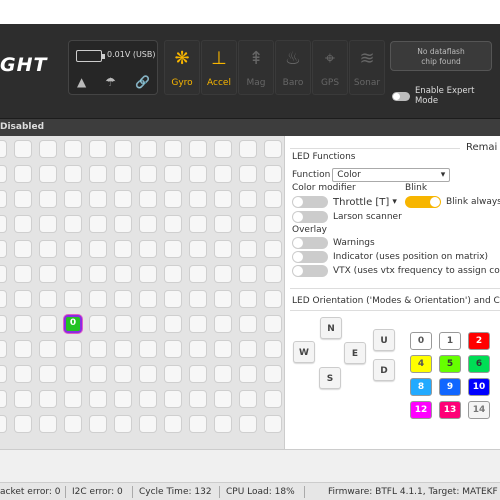 This screenshot has width=500, height=500. What do you see at coordinates (450, 364) in the screenshot?
I see `color-swatch-5: 5` at bounding box center [450, 364].